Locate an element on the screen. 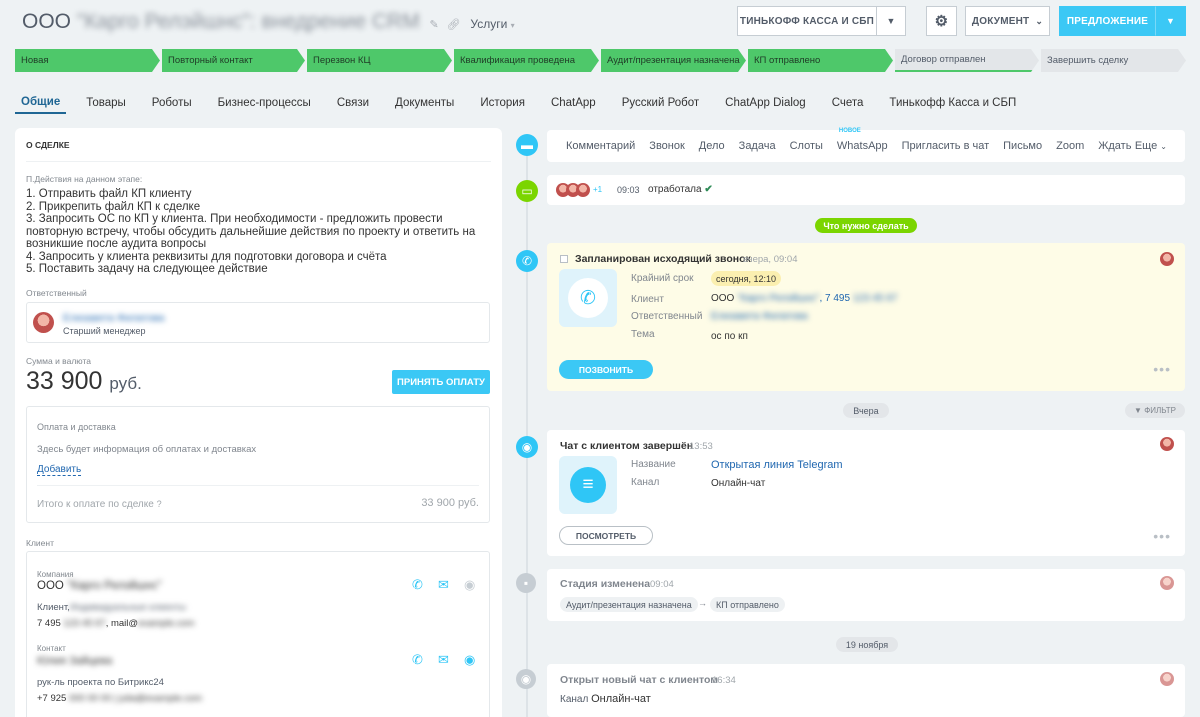 Image resolution: width=1200 pixels, height=717 pixels. tab-general: Общие is located at coordinates (41, 103).